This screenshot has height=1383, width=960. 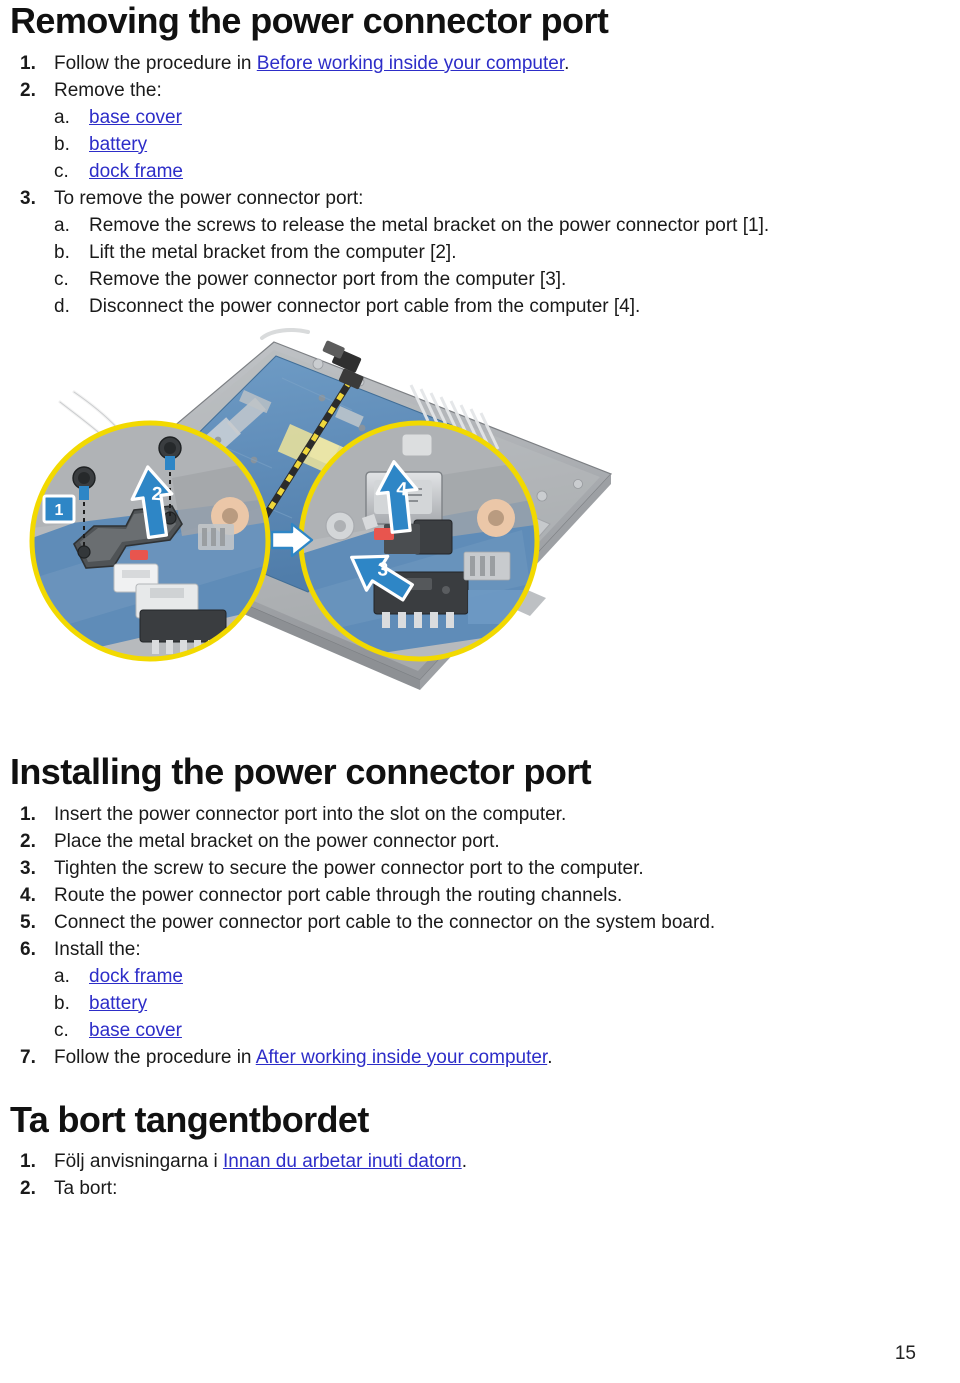 I want to click on step-number: 5., so click(x=28, y=922).